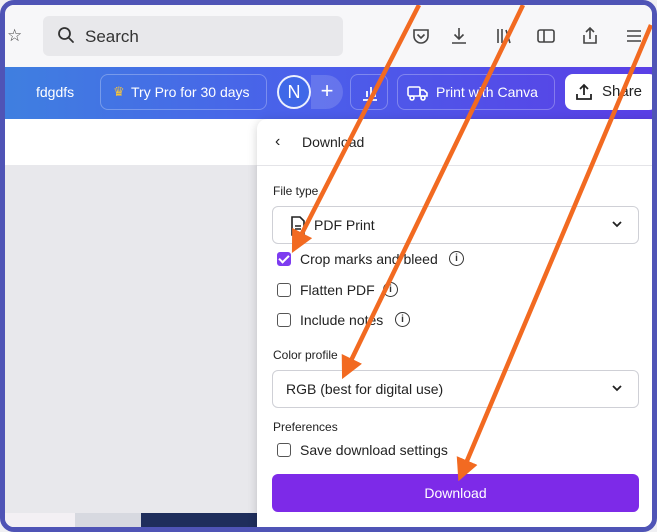  What do you see at coordinates (487, 92) in the screenshot?
I see `print-with-canva-label: Print with Canva` at bounding box center [487, 92].